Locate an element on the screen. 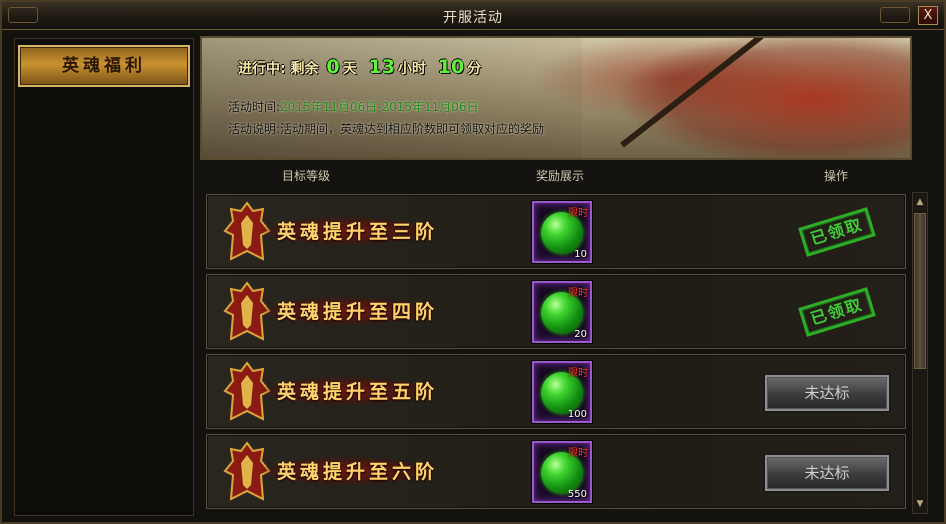 The image size is (946, 524). event-time-value: 2015年11月06日-2015年11月06日 is located at coordinates (379, 107).